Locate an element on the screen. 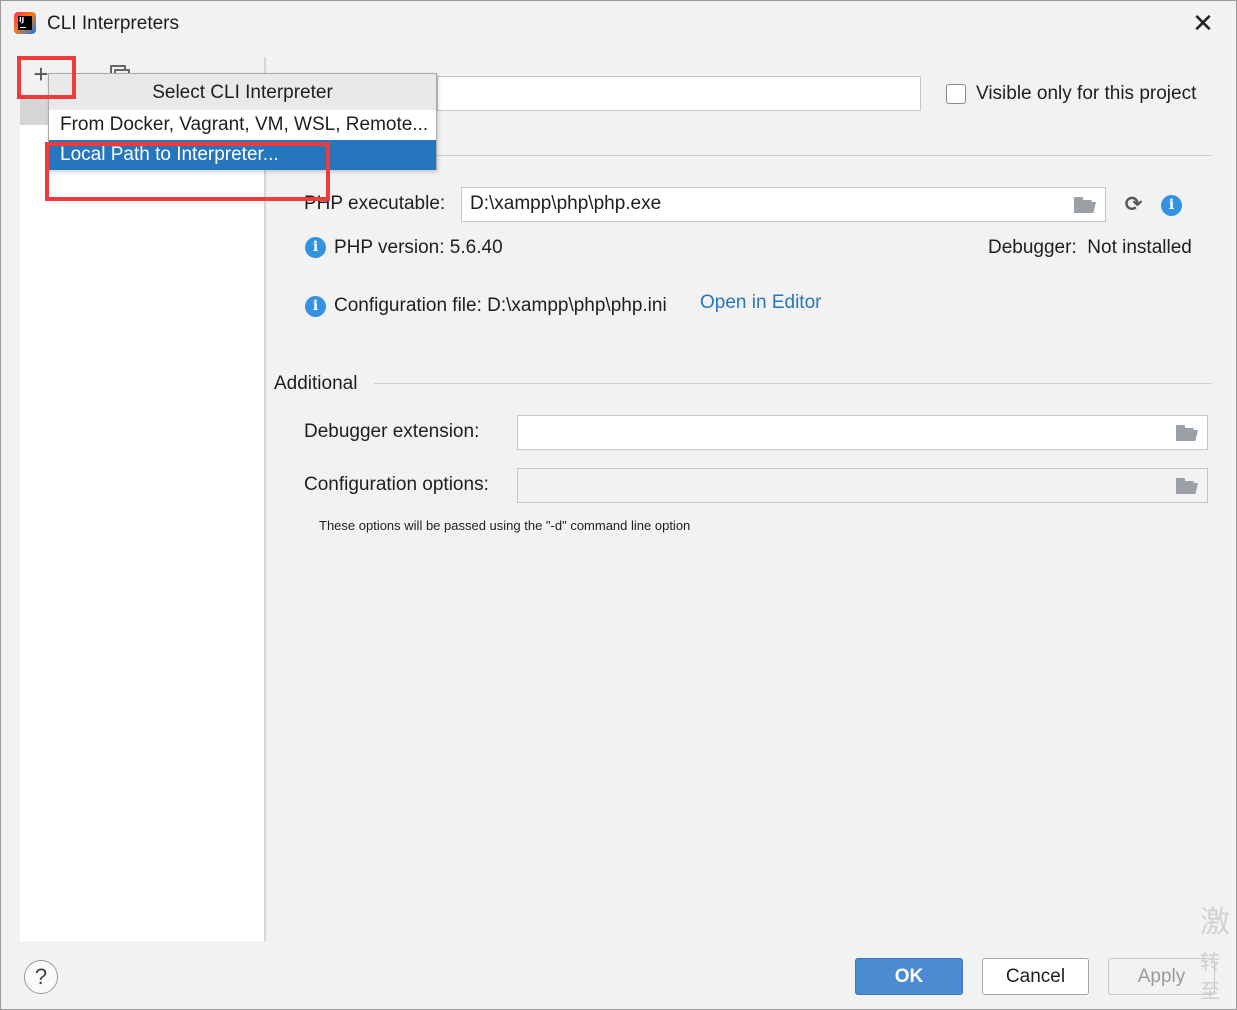  php-executable-field: D:\xampp\php\php.exe is located at coordinates (783, 204).